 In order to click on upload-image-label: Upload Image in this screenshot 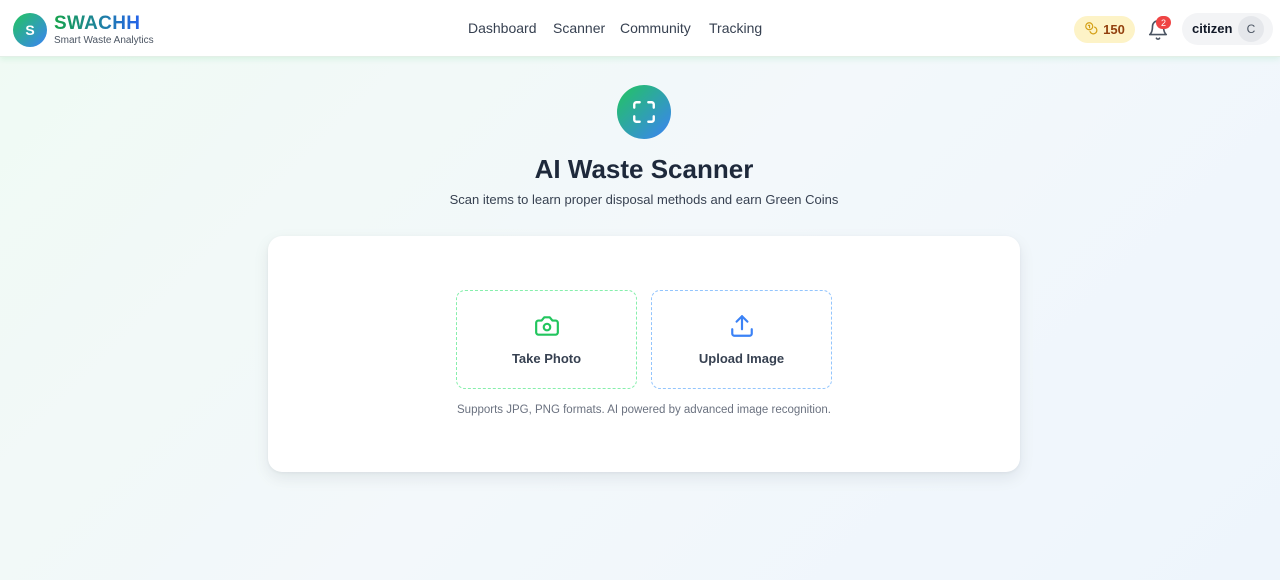, I will do `click(741, 358)`.